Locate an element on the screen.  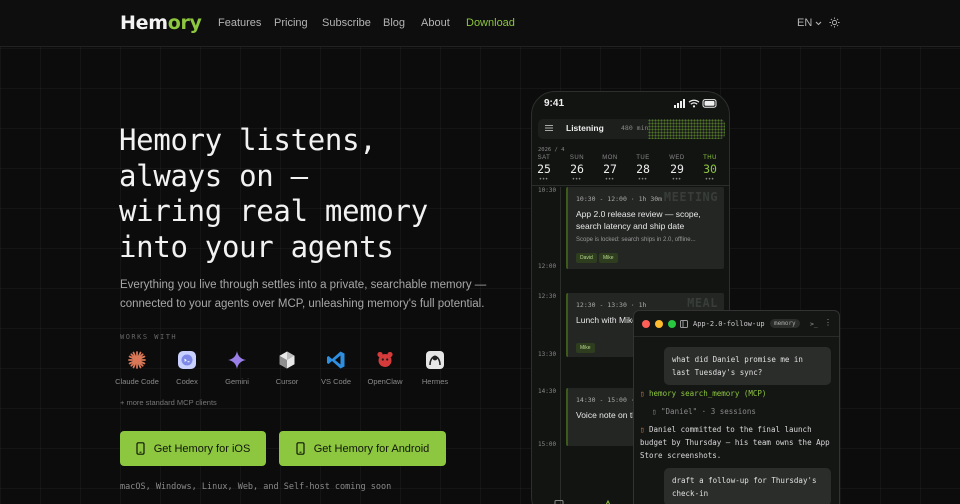
time-label: 12:30 is located at coordinates (547, 296).